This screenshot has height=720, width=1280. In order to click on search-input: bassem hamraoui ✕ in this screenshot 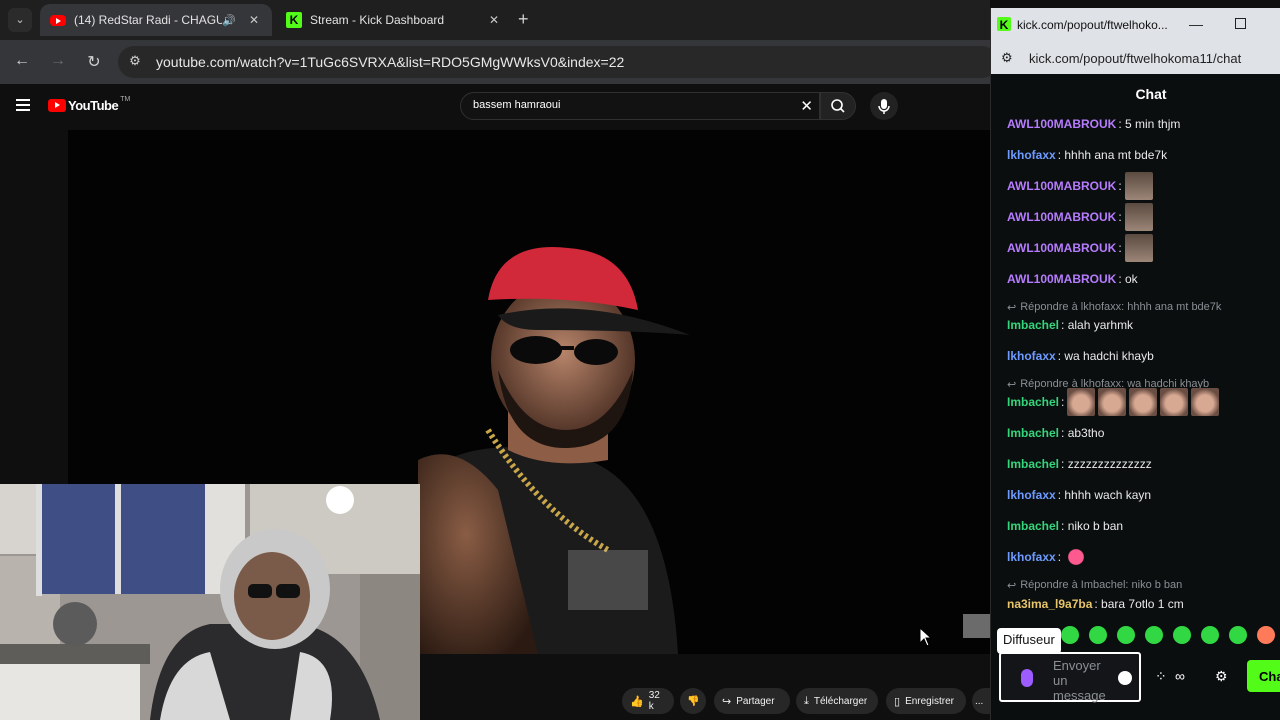, I will do `click(640, 106)`.